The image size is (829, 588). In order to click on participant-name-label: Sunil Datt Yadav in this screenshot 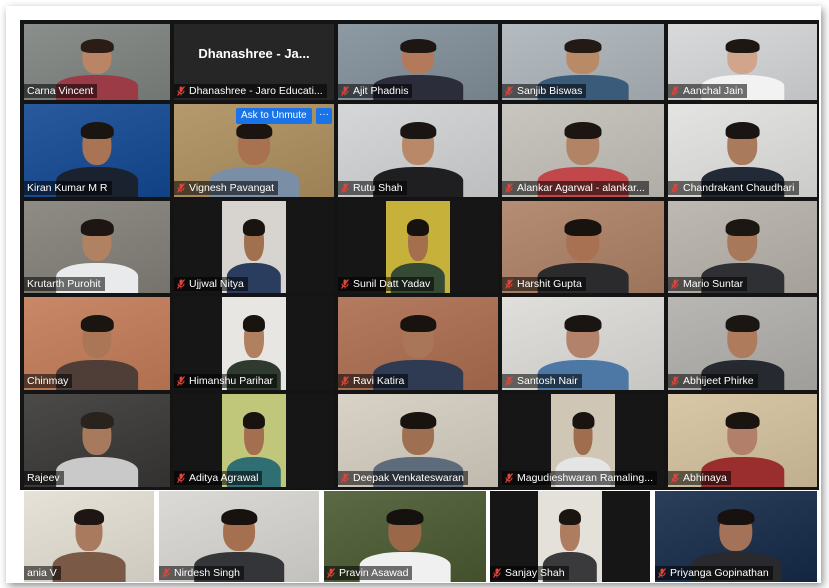, I will do `click(386, 284)`.